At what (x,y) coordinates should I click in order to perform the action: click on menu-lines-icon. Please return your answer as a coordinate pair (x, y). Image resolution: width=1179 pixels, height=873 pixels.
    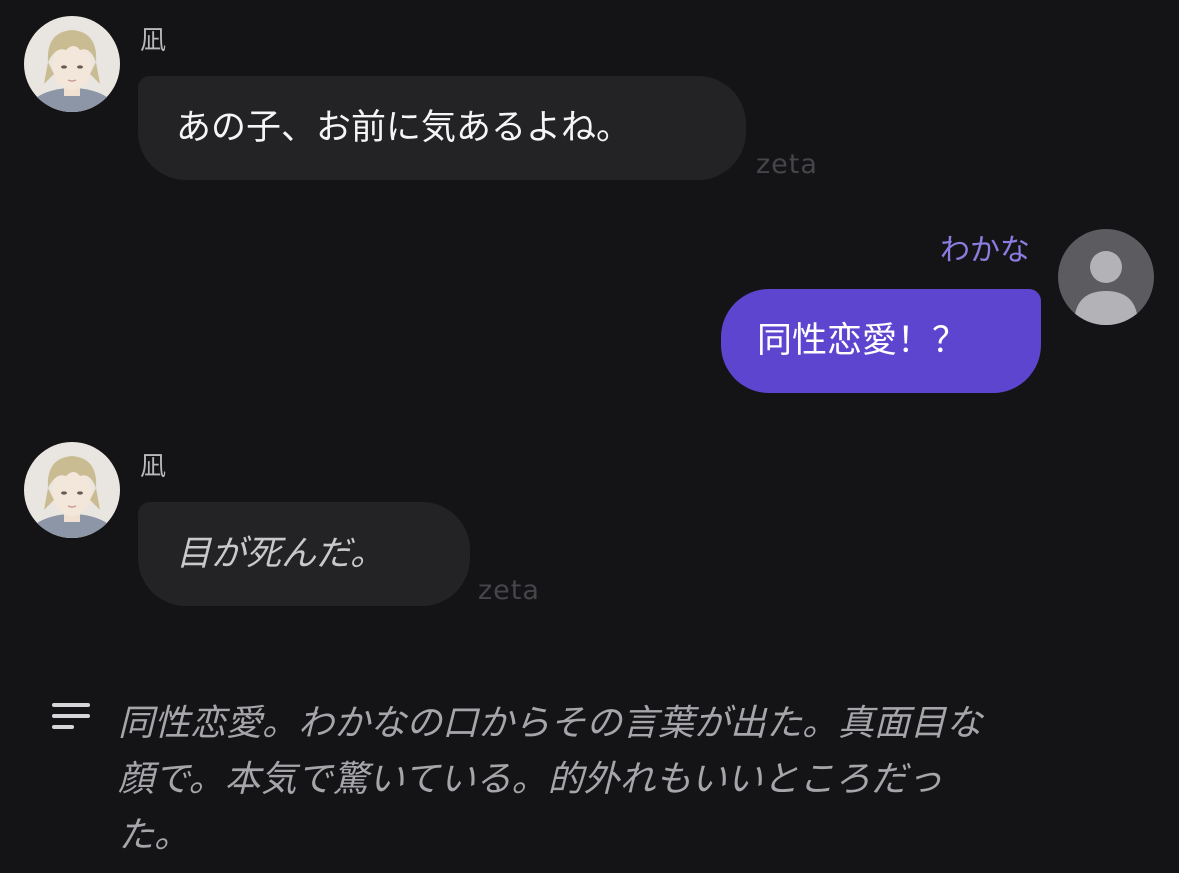
    Looking at the image, I should click on (72, 717).